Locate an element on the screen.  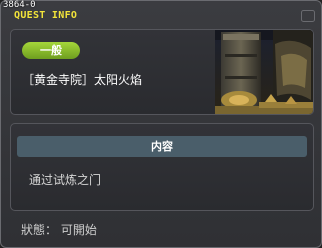
close-icon is located at coordinates (308, 16).